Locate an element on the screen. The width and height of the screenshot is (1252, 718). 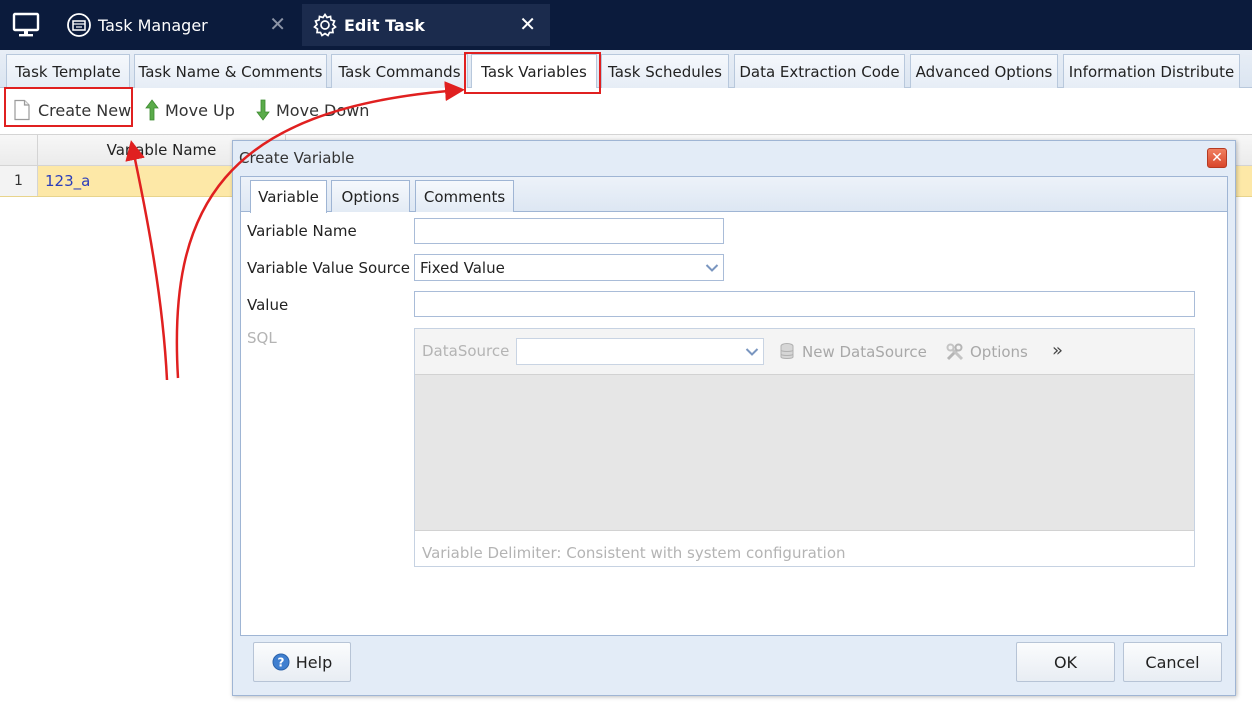
tab-data-extraction-code: Data Extraction Code is located at coordinates (819, 71).